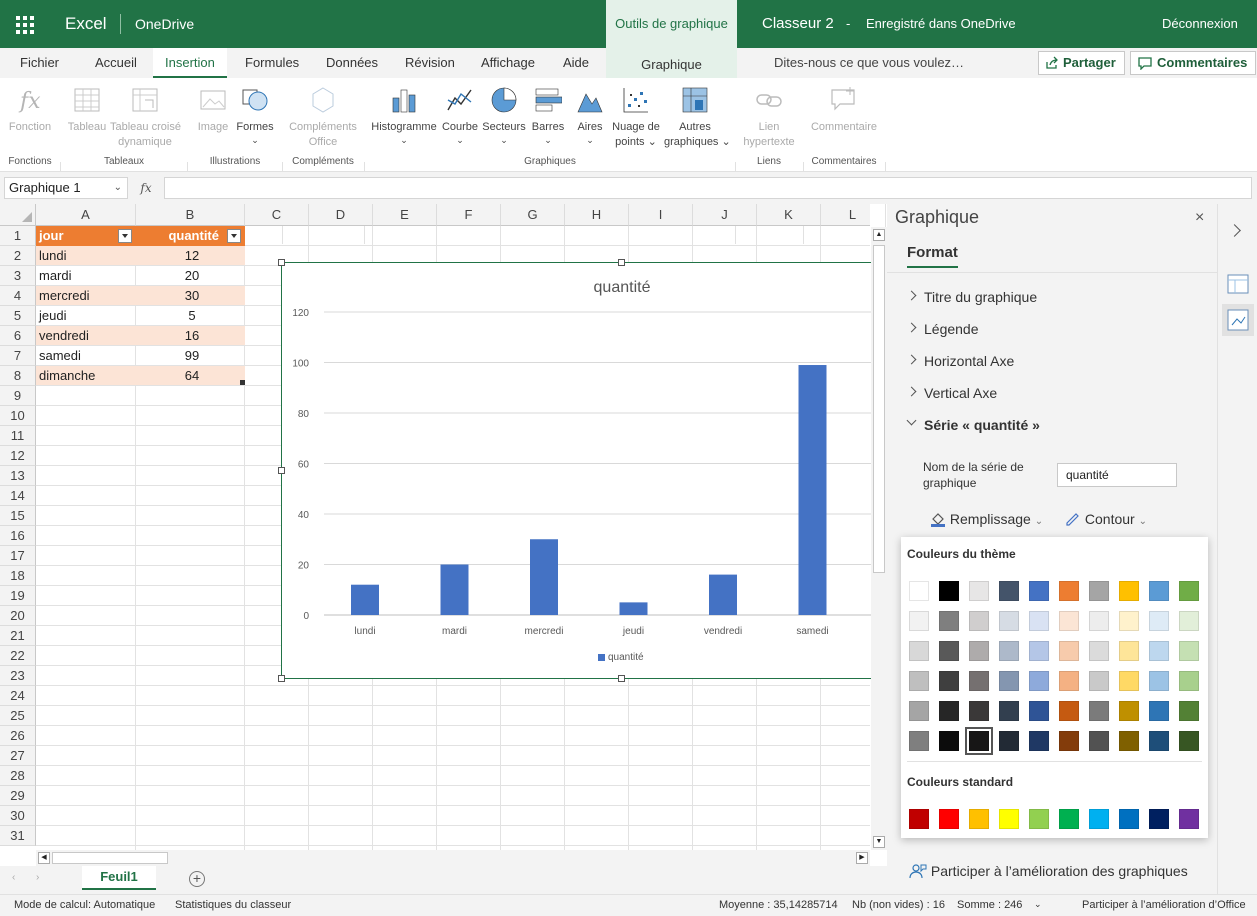 Image resolution: width=1257 pixels, height=916 pixels. What do you see at coordinates (86, 376) in the screenshot?
I see `table-cell-jour: dimanche` at bounding box center [86, 376].